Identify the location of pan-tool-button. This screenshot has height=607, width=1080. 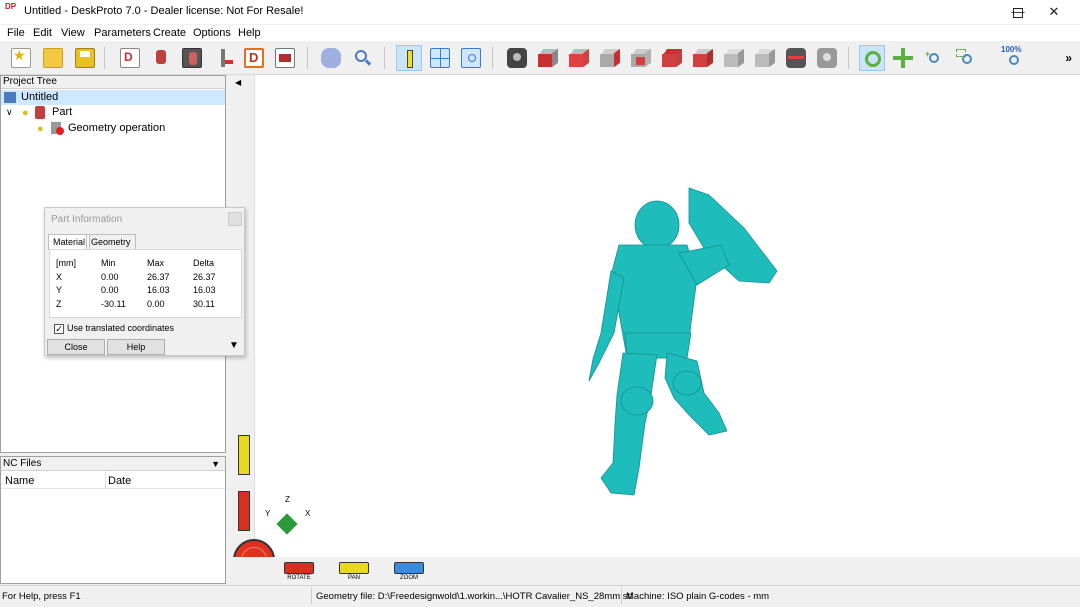
(903, 58).